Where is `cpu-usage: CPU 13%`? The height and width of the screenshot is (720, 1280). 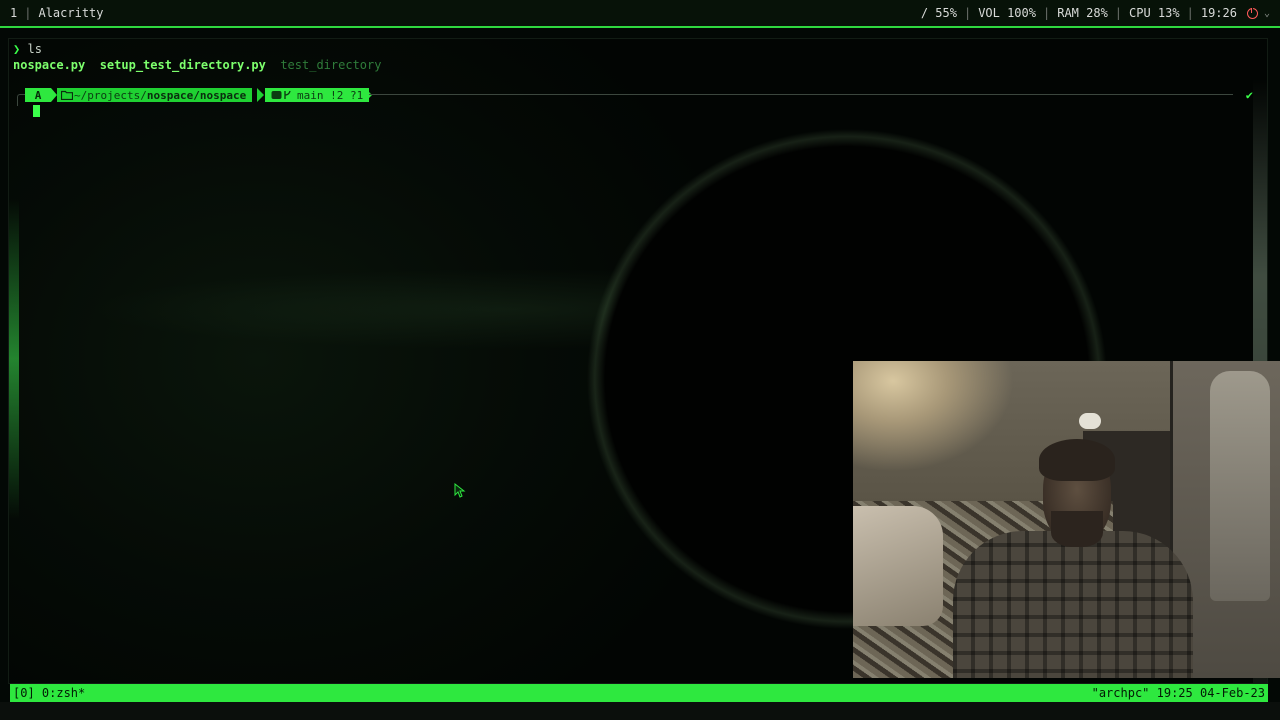
cpu-usage: CPU 13% is located at coordinates (1154, 13).